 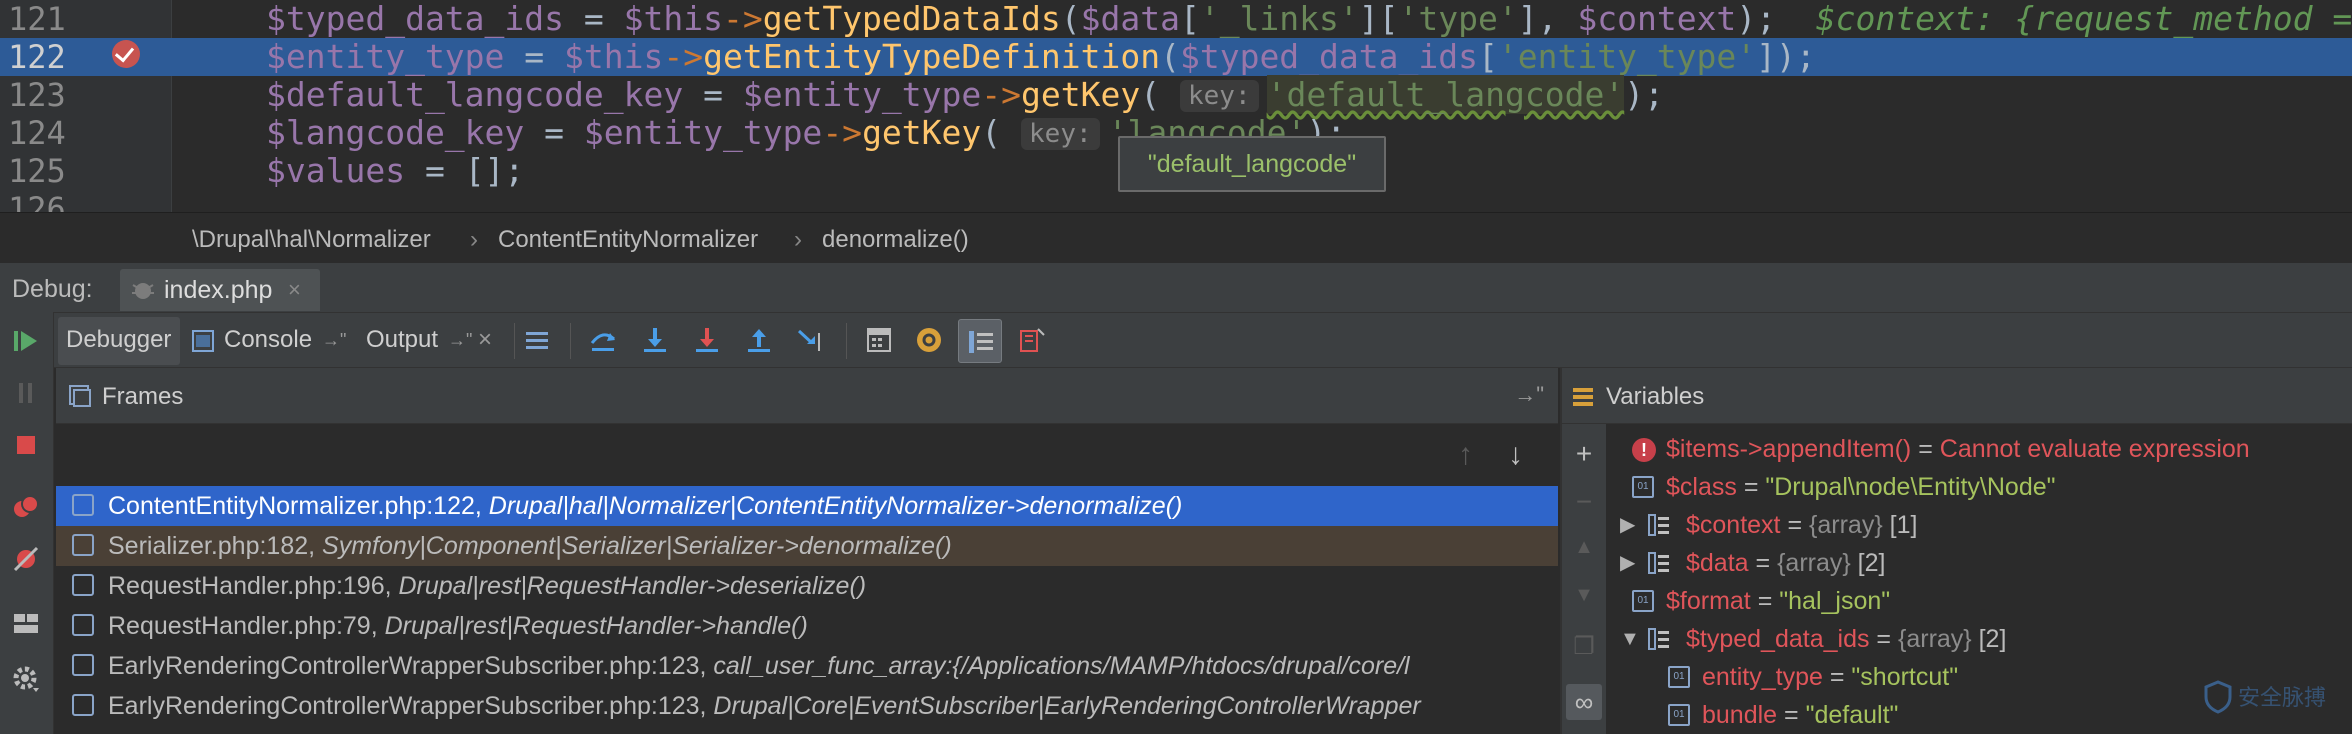 What do you see at coordinates (879, 340) in the screenshot?
I see `evaluate-expression-icon` at bounding box center [879, 340].